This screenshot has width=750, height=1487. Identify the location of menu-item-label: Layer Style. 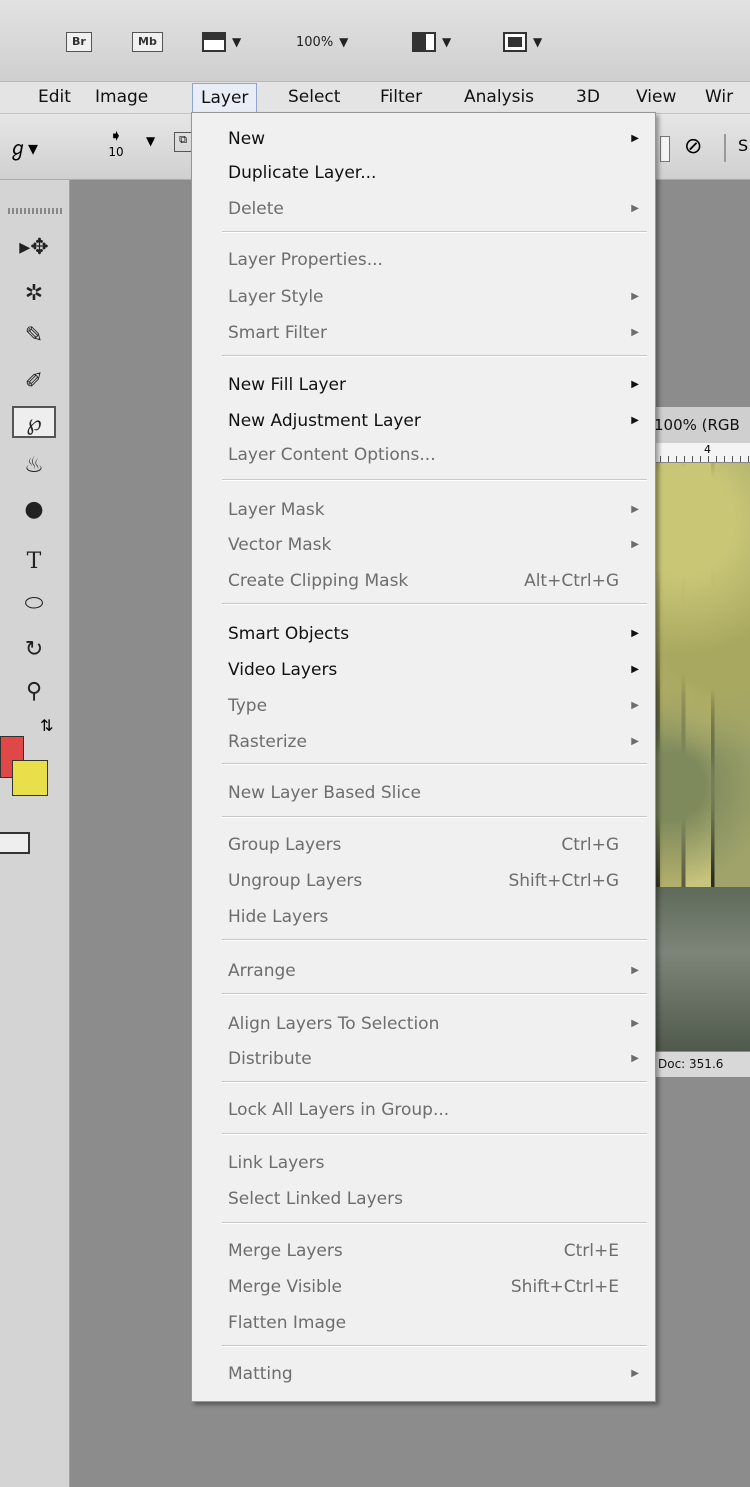
(276, 297).